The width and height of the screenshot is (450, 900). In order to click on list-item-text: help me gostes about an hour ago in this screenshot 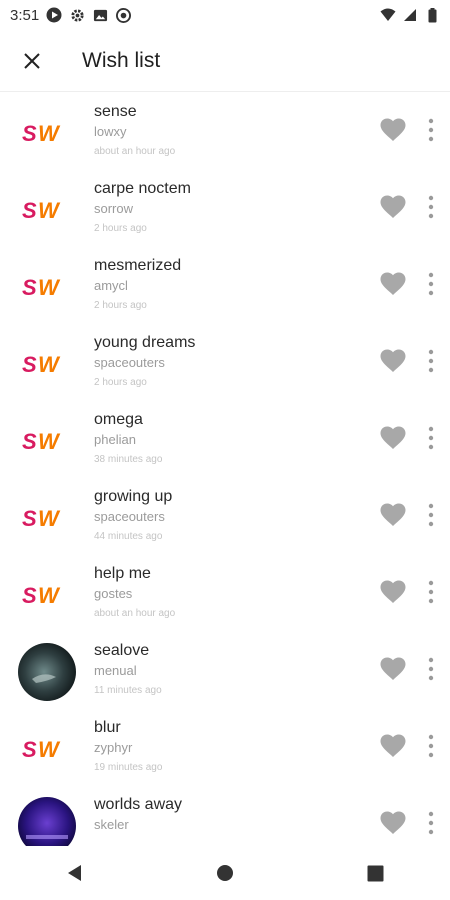, I will do `click(134, 592)`.